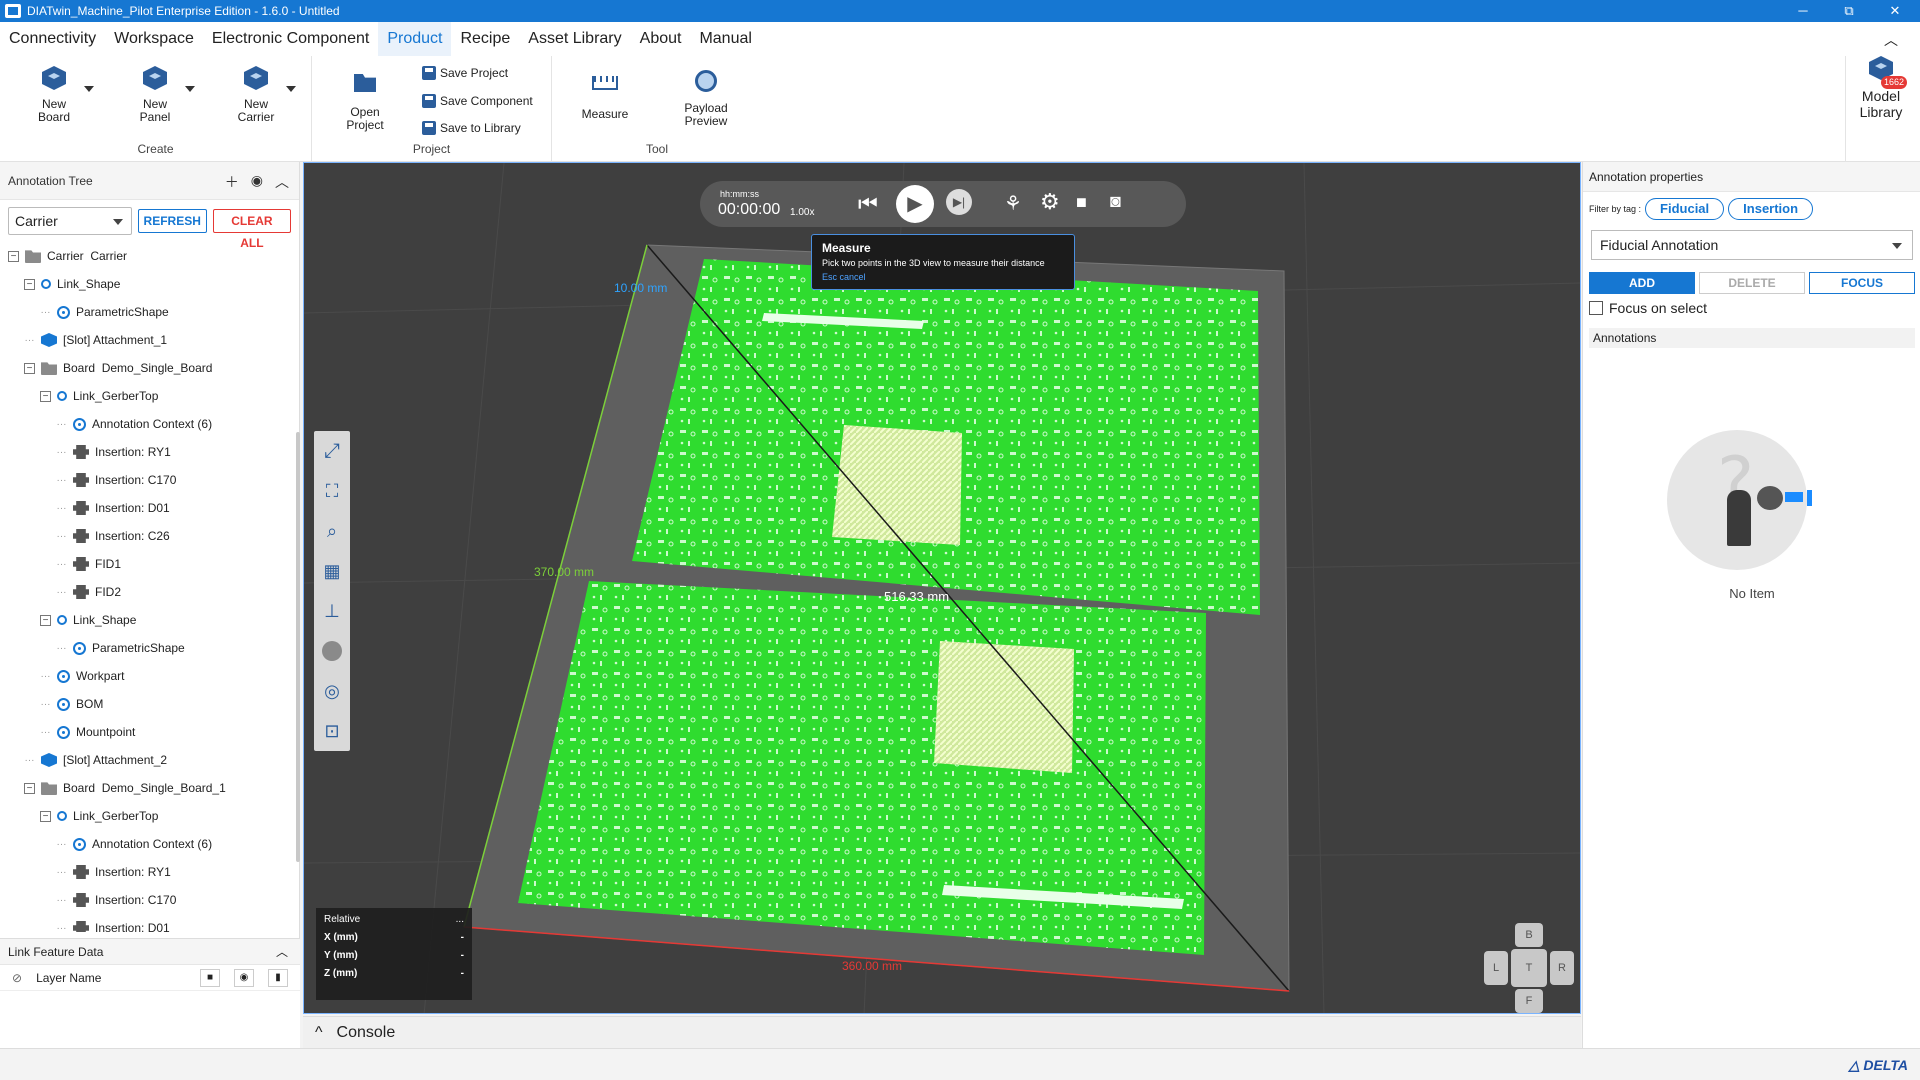 The image size is (1920, 1080). What do you see at coordinates (70, 221) in the screenshot?
I see `tree-filter-select: Carrier` at bounding box center [70, 221].